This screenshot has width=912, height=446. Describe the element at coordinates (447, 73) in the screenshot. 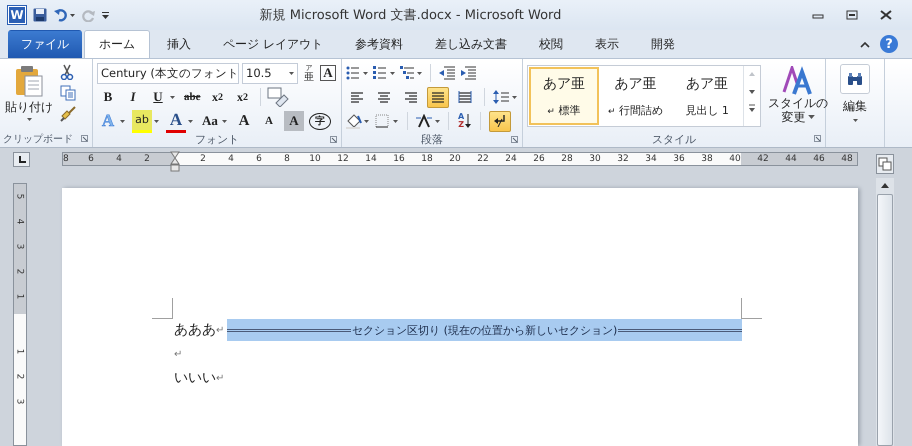

I see `decrease-indent-icon` at that location.